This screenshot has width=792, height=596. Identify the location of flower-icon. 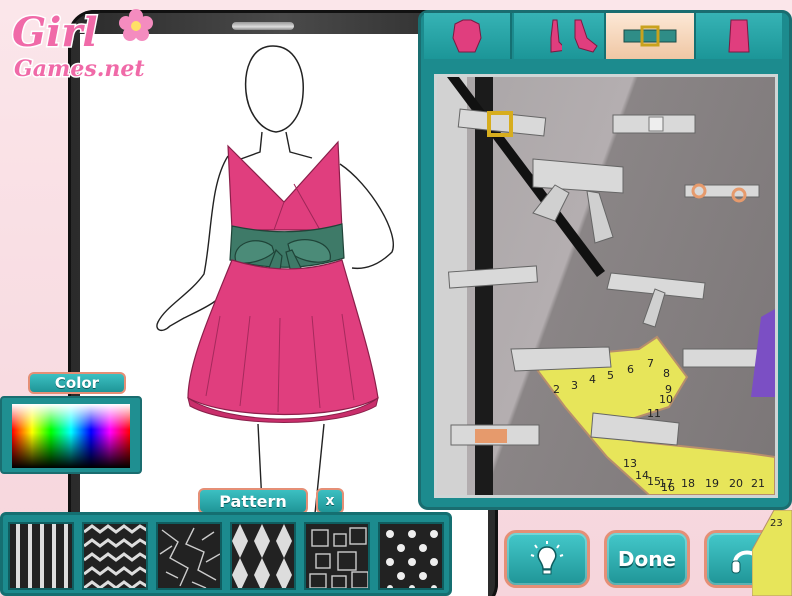
(136, 25).